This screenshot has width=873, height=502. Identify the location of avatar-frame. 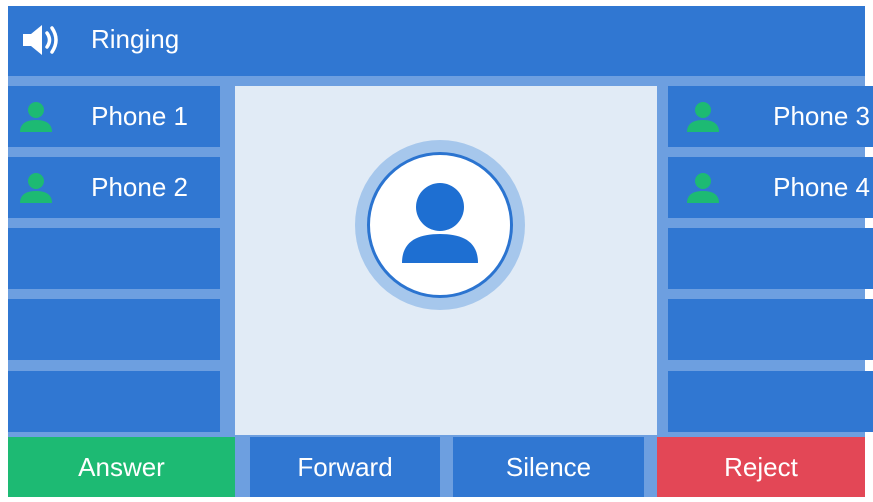
(440, 225).